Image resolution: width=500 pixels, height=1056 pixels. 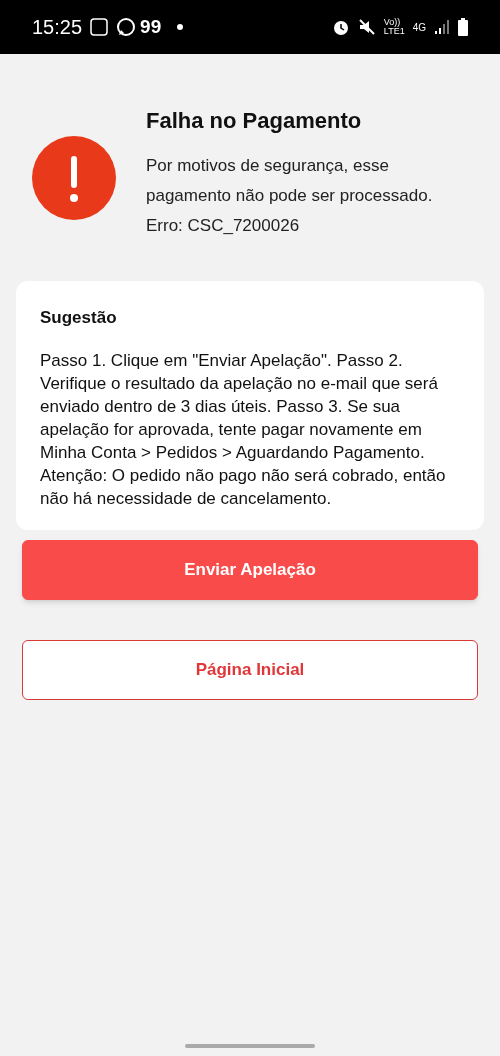 I want to click on result-message: Por motivos de segurança, esse pagamento não pode ser processado., so click(x=290, y=181).